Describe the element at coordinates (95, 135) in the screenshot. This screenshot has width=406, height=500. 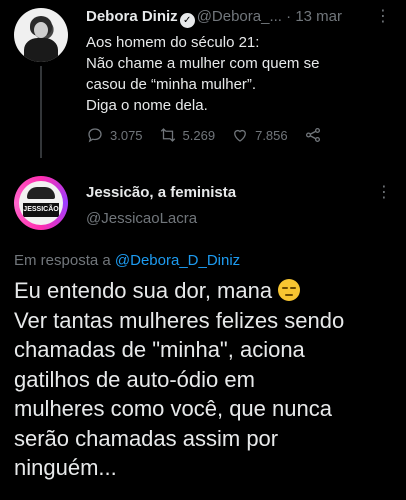
I see `reply-icon` at that location.